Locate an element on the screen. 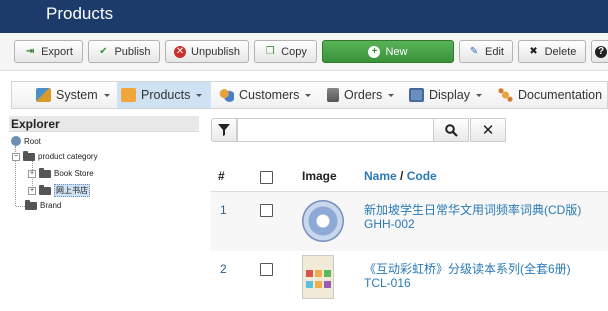 The image size is (608, 311). delete-button: ✖ Delete is located at coordinates (552, 51).